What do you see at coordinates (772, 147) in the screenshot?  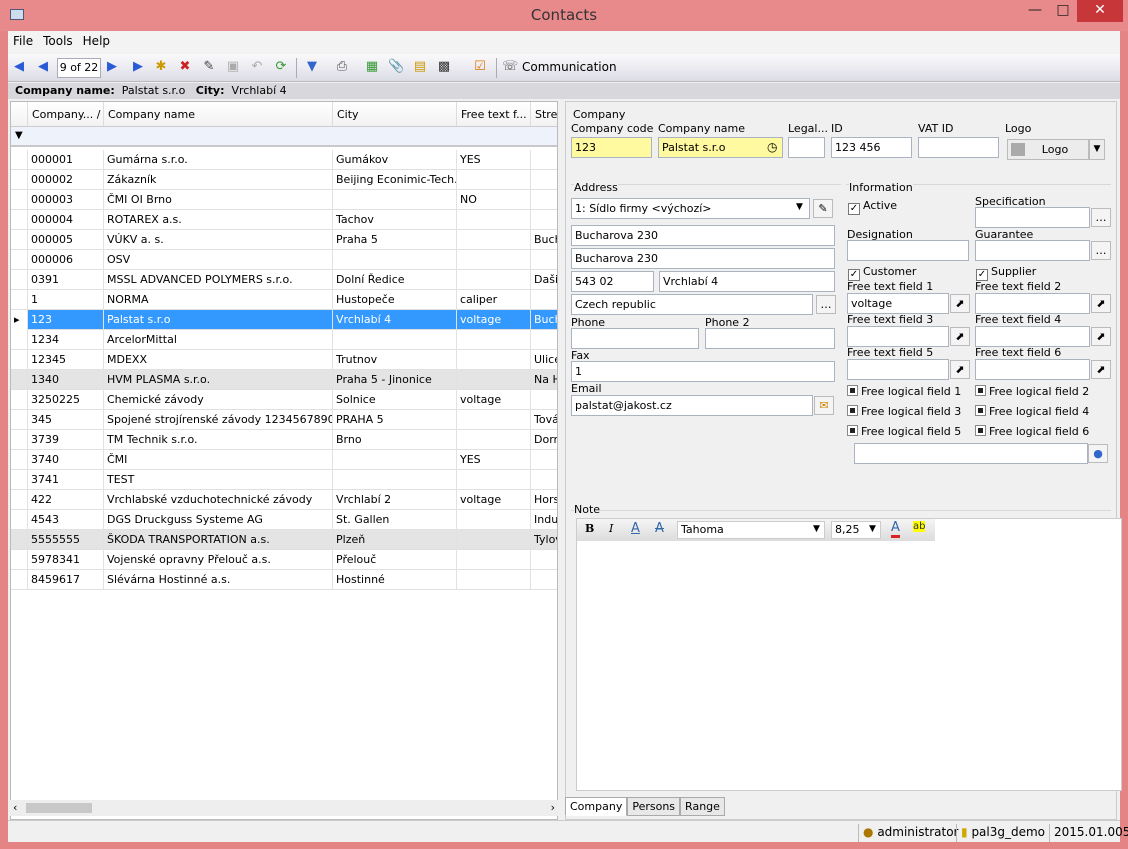 I see `history-icon: ◷` at bounding box center [772, 147].